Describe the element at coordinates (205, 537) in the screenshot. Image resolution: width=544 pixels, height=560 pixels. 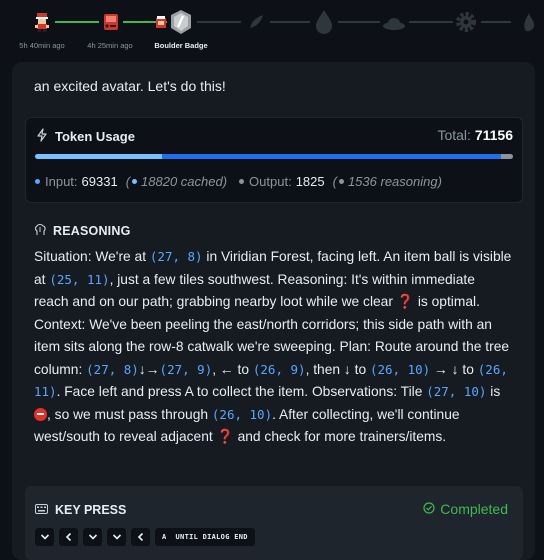
I see `key-a-until-dialog-end: A UNTIL DIALOG END` at that location.